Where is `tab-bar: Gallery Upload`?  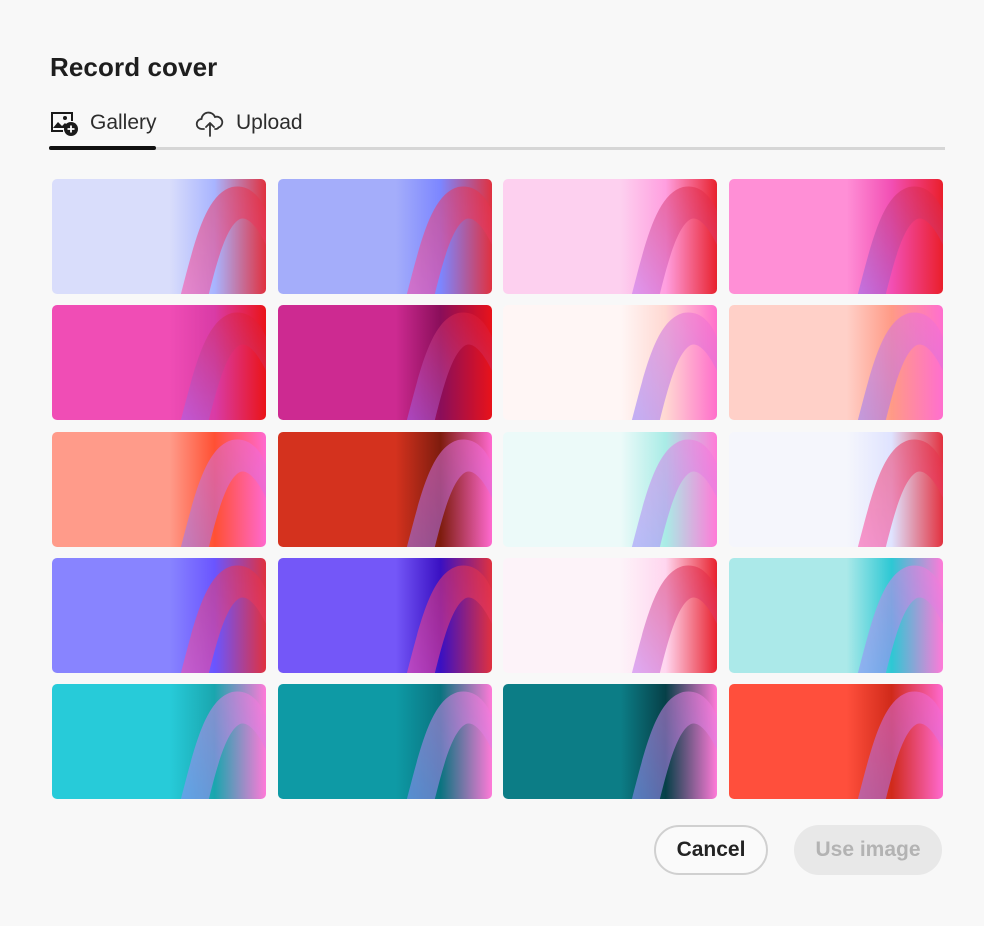
tab-bar: Gallery Upload is located at coordinates (497, 128).